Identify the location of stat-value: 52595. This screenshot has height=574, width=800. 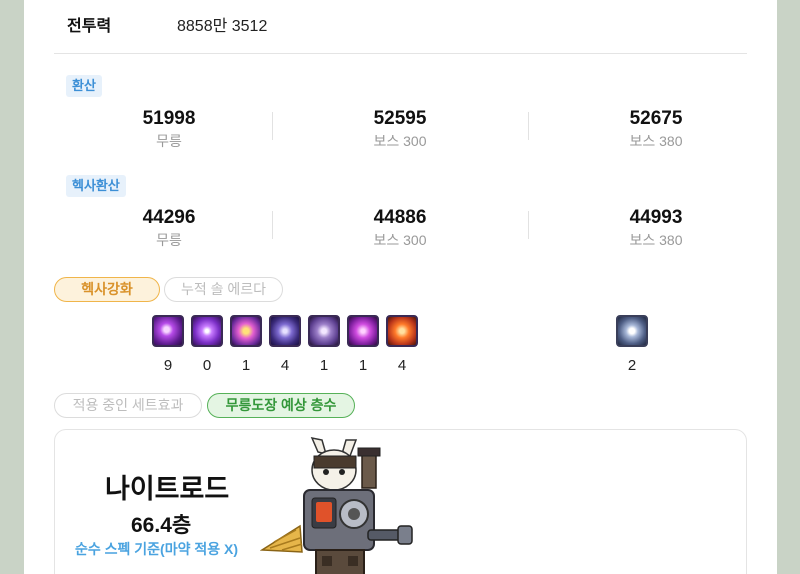
(400, 118).